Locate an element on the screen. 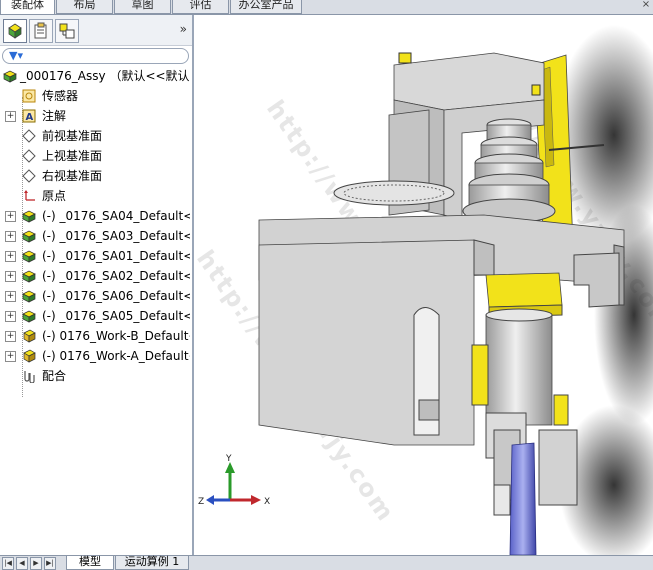 The height and width of the screenshot is (570, 653). tab-office-products: 办公室产品 is located at coordinates (266, 7).